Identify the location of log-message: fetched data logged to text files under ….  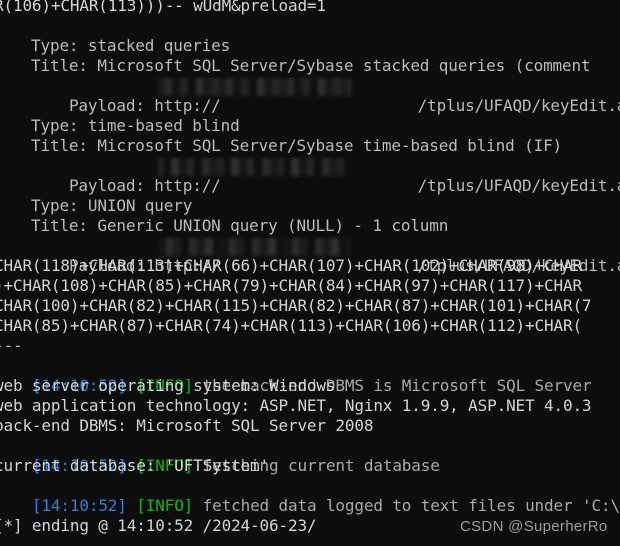
(411, 505).